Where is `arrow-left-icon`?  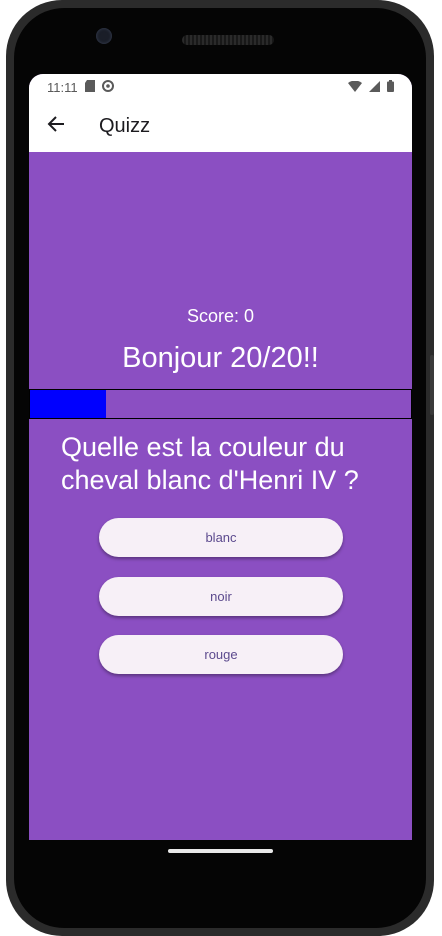 arrow-left-icon is located at coordinates (56, 126).